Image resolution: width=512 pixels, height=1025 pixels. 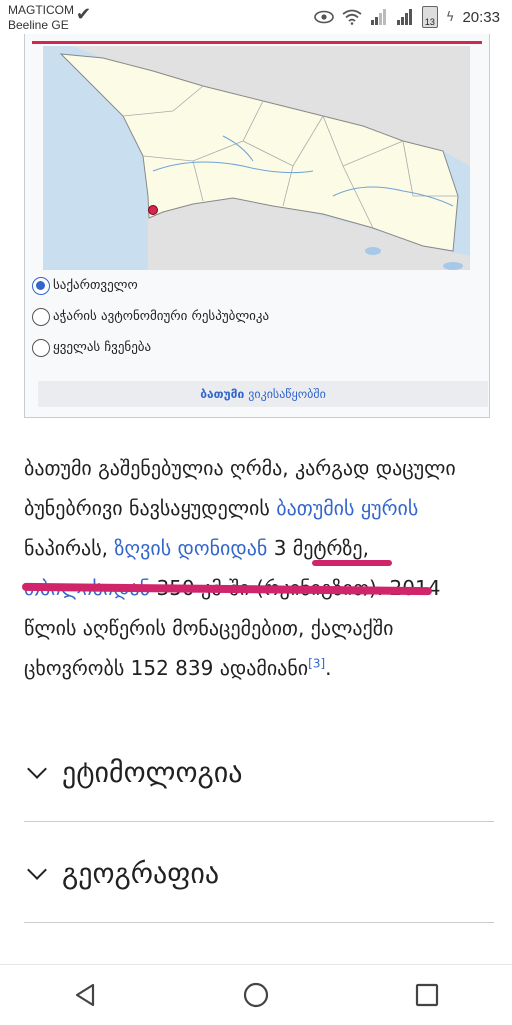 I want to click on reference-link: [3], so click(x=316, y=663).